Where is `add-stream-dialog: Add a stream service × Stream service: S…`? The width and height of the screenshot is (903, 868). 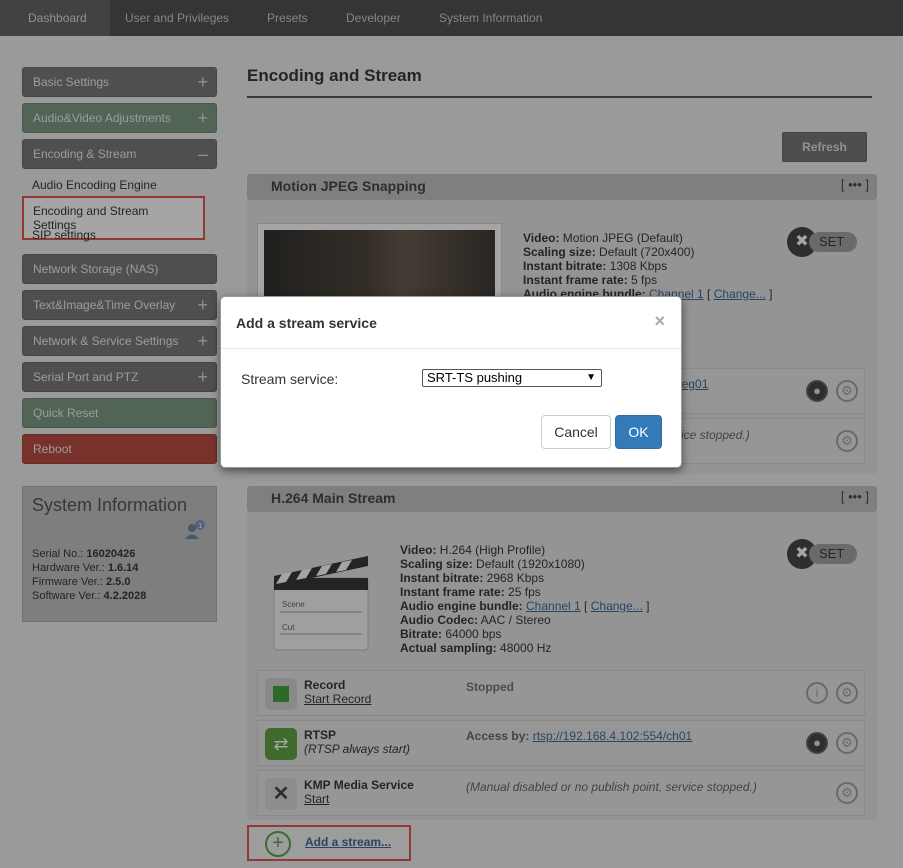
add-stream-dialog: Add a stream service × Stream service: S… is located at coordinates (451, 382).